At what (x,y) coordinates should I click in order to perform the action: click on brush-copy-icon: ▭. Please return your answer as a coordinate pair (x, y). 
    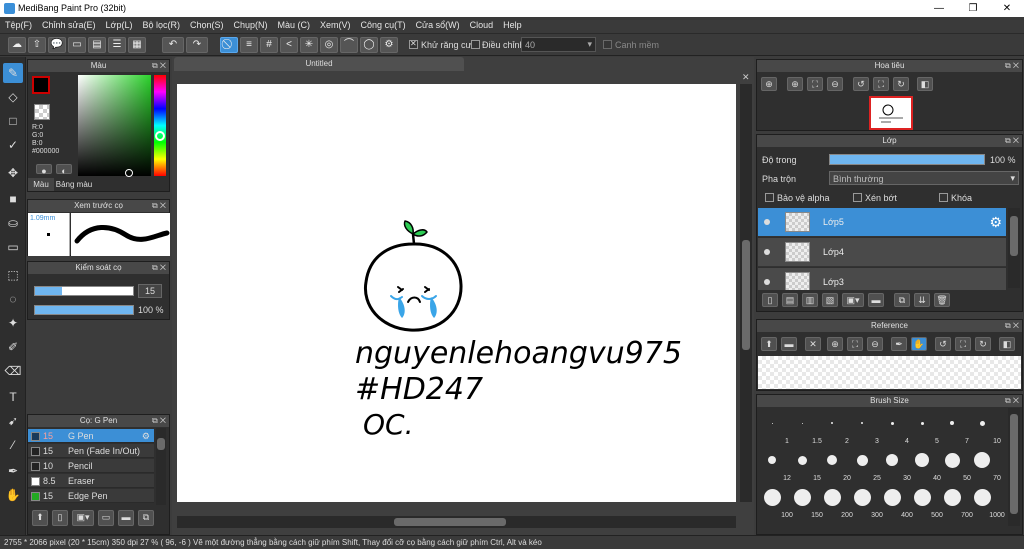
    Looking at the image, I should click on (106, 518).